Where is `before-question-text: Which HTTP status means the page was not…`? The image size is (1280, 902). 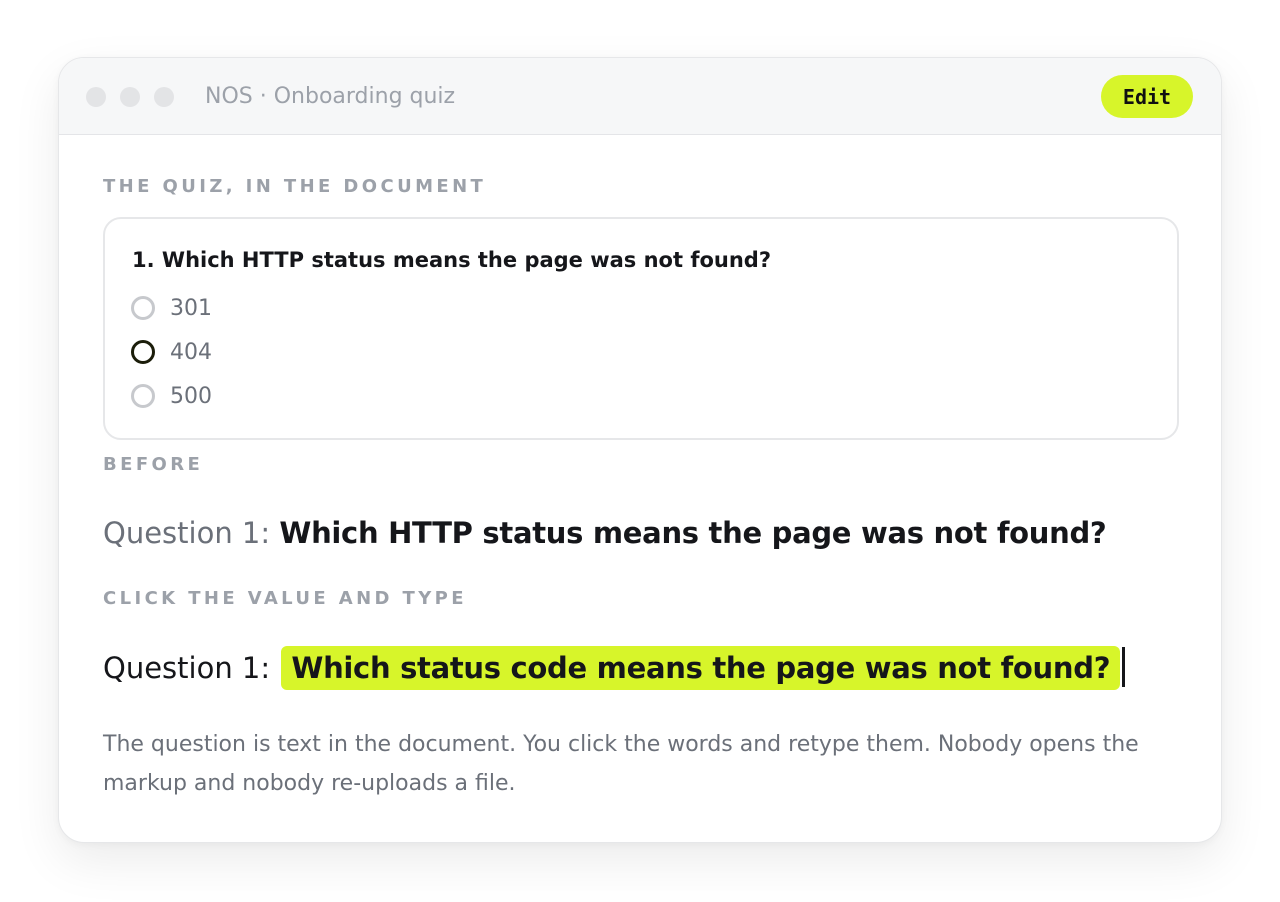
before-question-text: Which HTTP status means the page was not… is located at coordinates (693, 533).